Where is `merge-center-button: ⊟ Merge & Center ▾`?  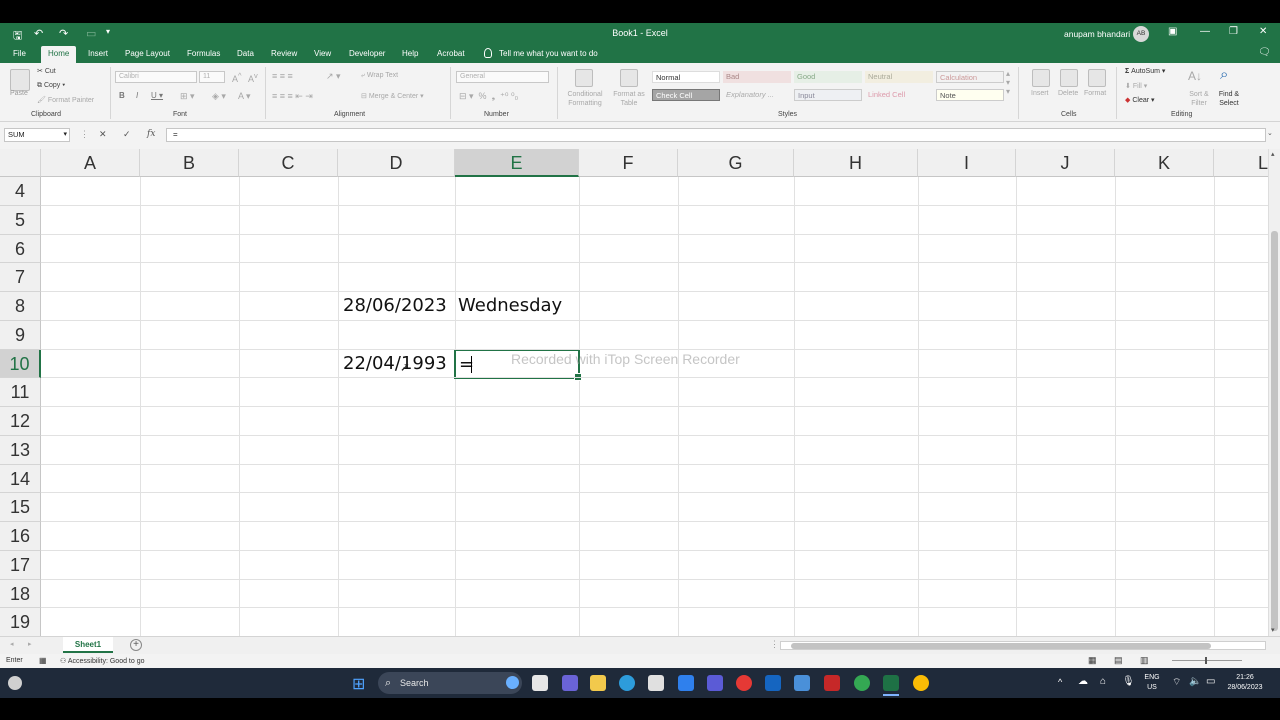 merge-center-button: ⊟ Merge & Center ▾ is located at coordinates (392, 96).